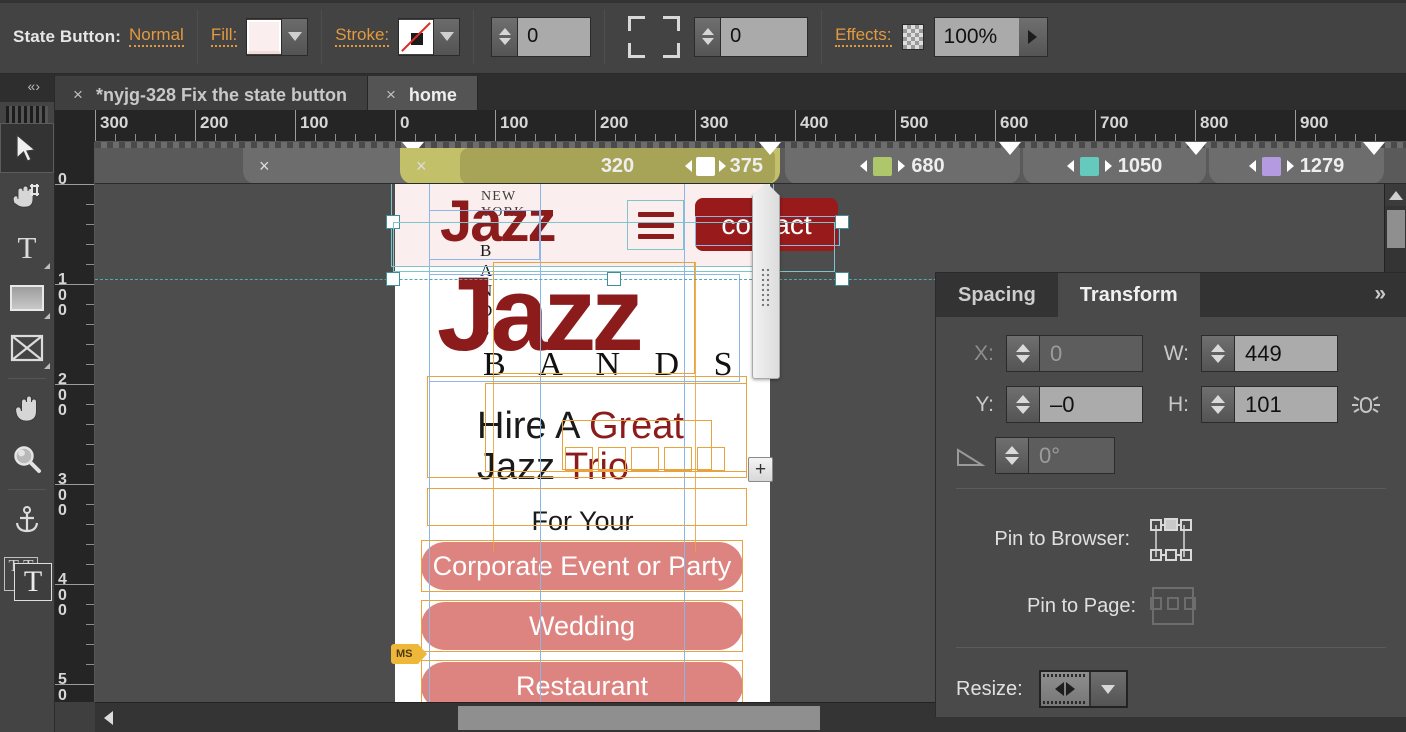 Image resolution: width=1406 pixels, height=732 pixels. What do you see at coordinates (1366, 405) in the screenshot?
I see `constrain-proportions-icon` at bounding box center [1366, 405].